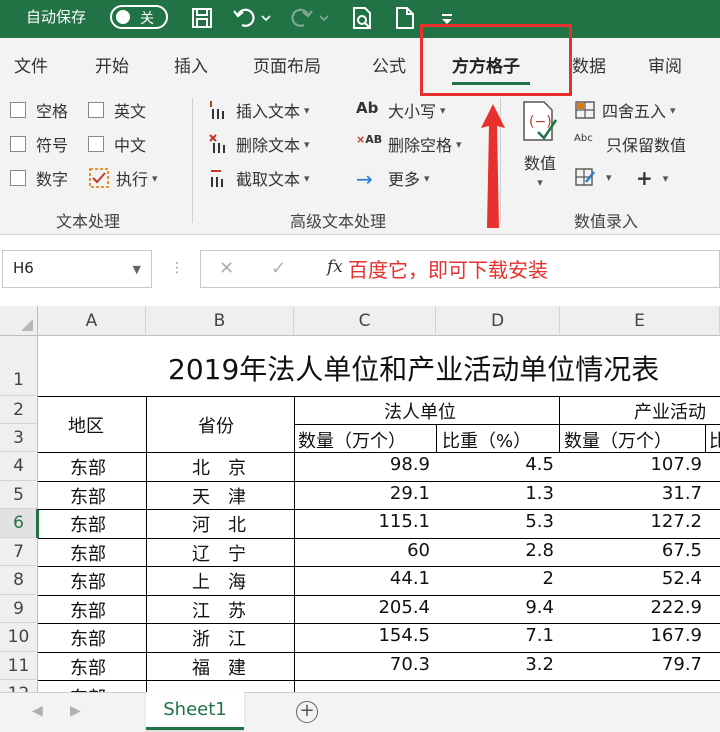  I want to click on execute-button: 执行 ▾, so click(123, 178).